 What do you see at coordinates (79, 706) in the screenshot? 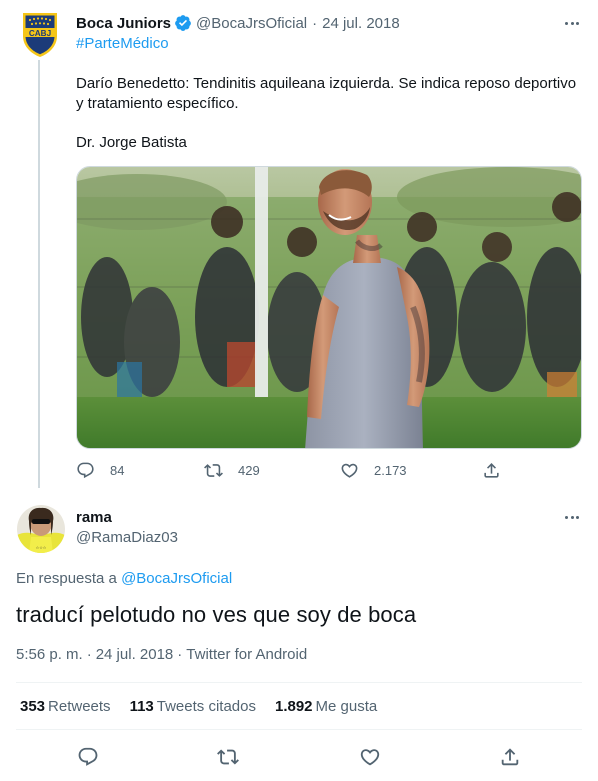
I see `retweets-label: Retweets` at bounding box center [79, 706].